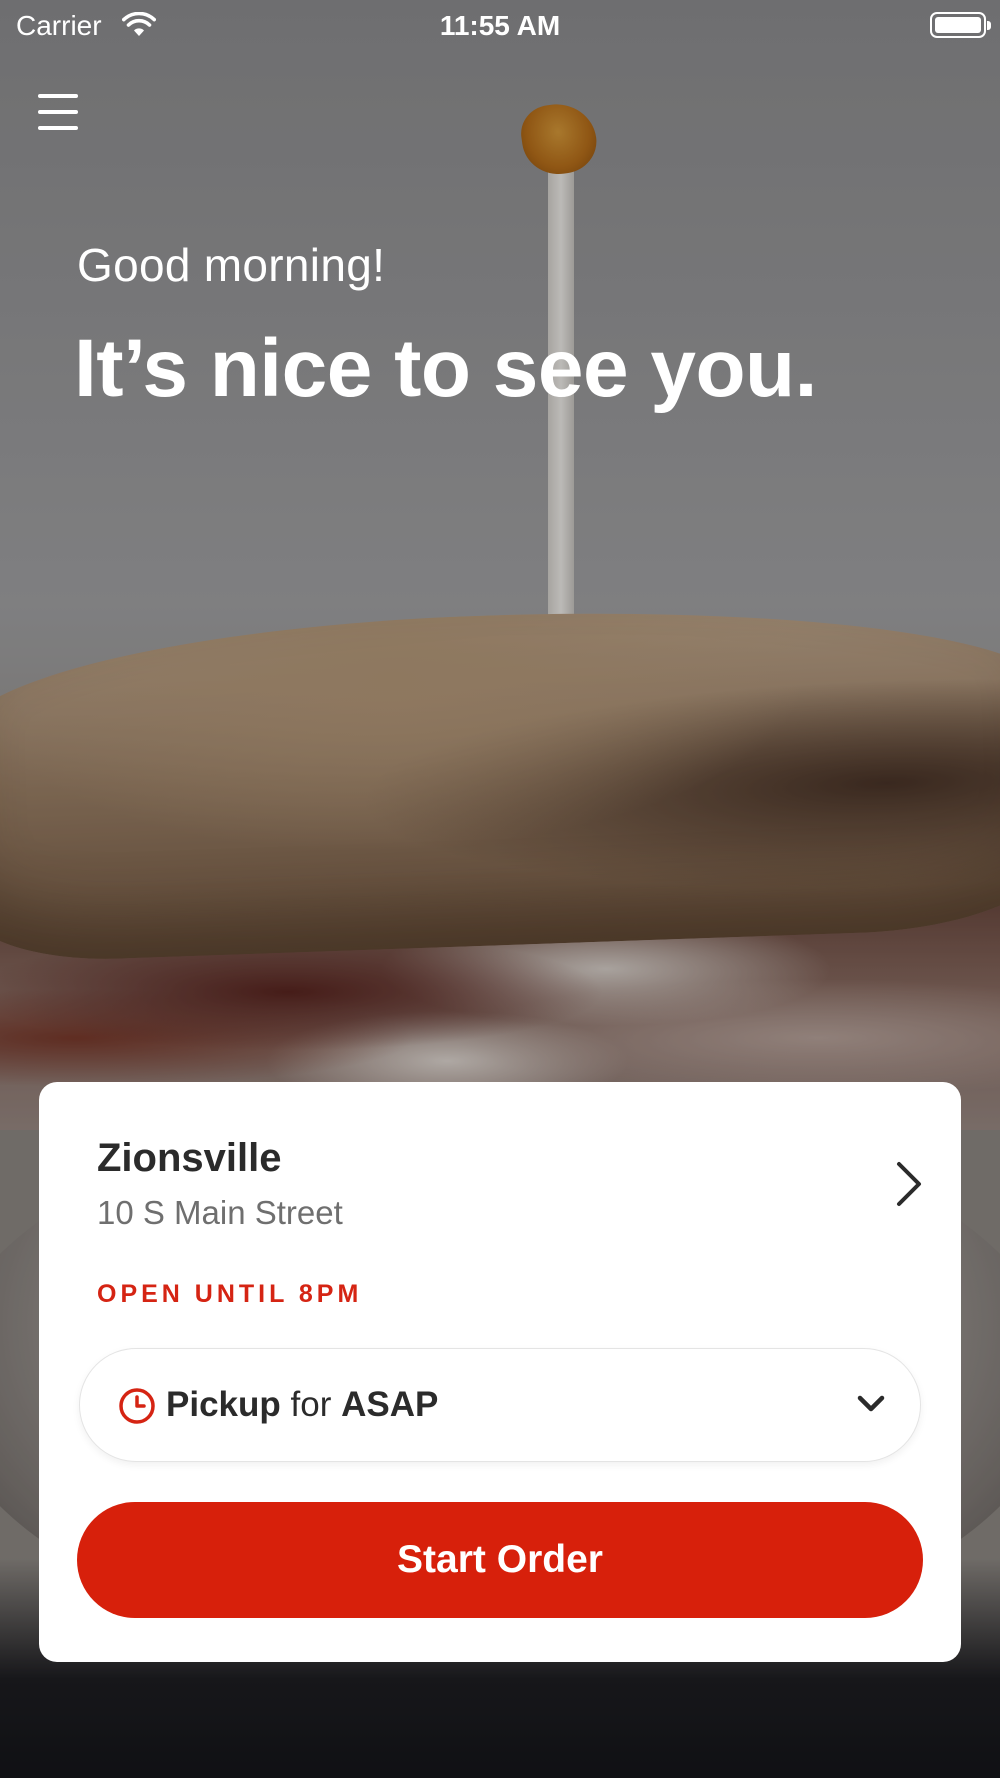 The image size is (1000, 1778). What do you see at coordinates (871, 1404) in the screenshot?
I see `chevron-down-icon` at bounding box center [871, 1404].